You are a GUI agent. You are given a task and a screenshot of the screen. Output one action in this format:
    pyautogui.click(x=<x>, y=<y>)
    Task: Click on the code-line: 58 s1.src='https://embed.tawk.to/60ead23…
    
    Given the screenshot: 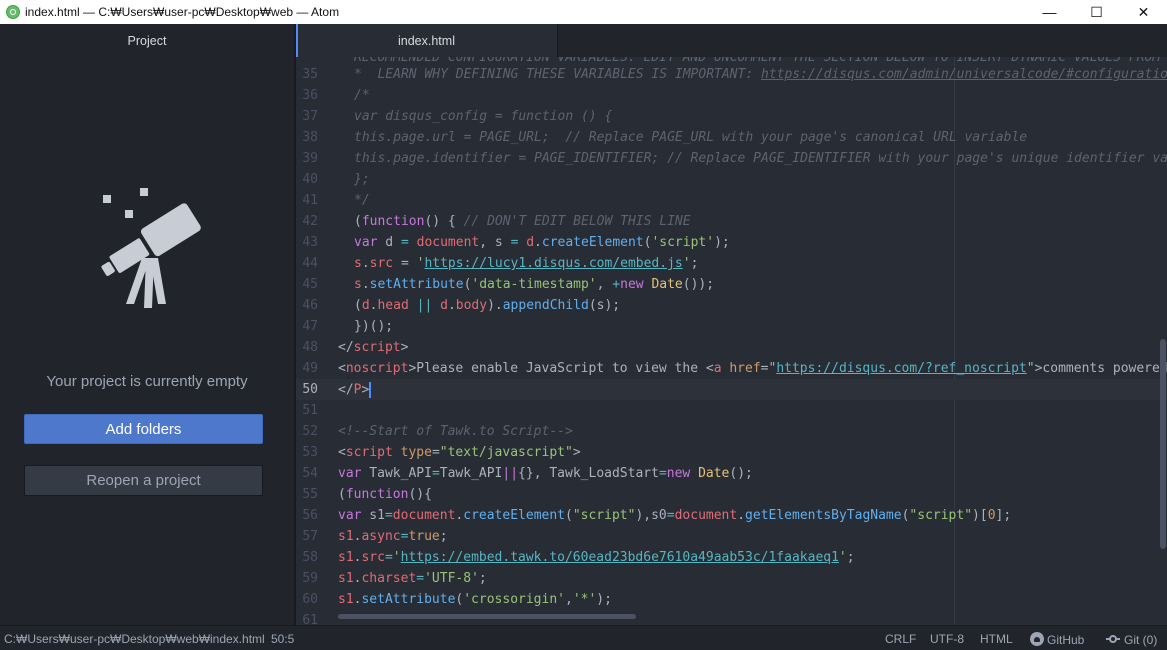 What is the action you would take?
    pyautogui.click(x=731, y=557)
    